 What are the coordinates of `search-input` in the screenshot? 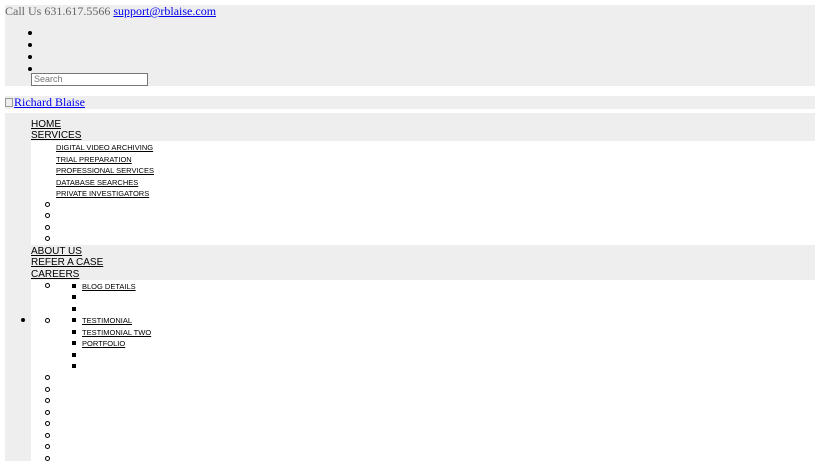 It's located at (89, 79).